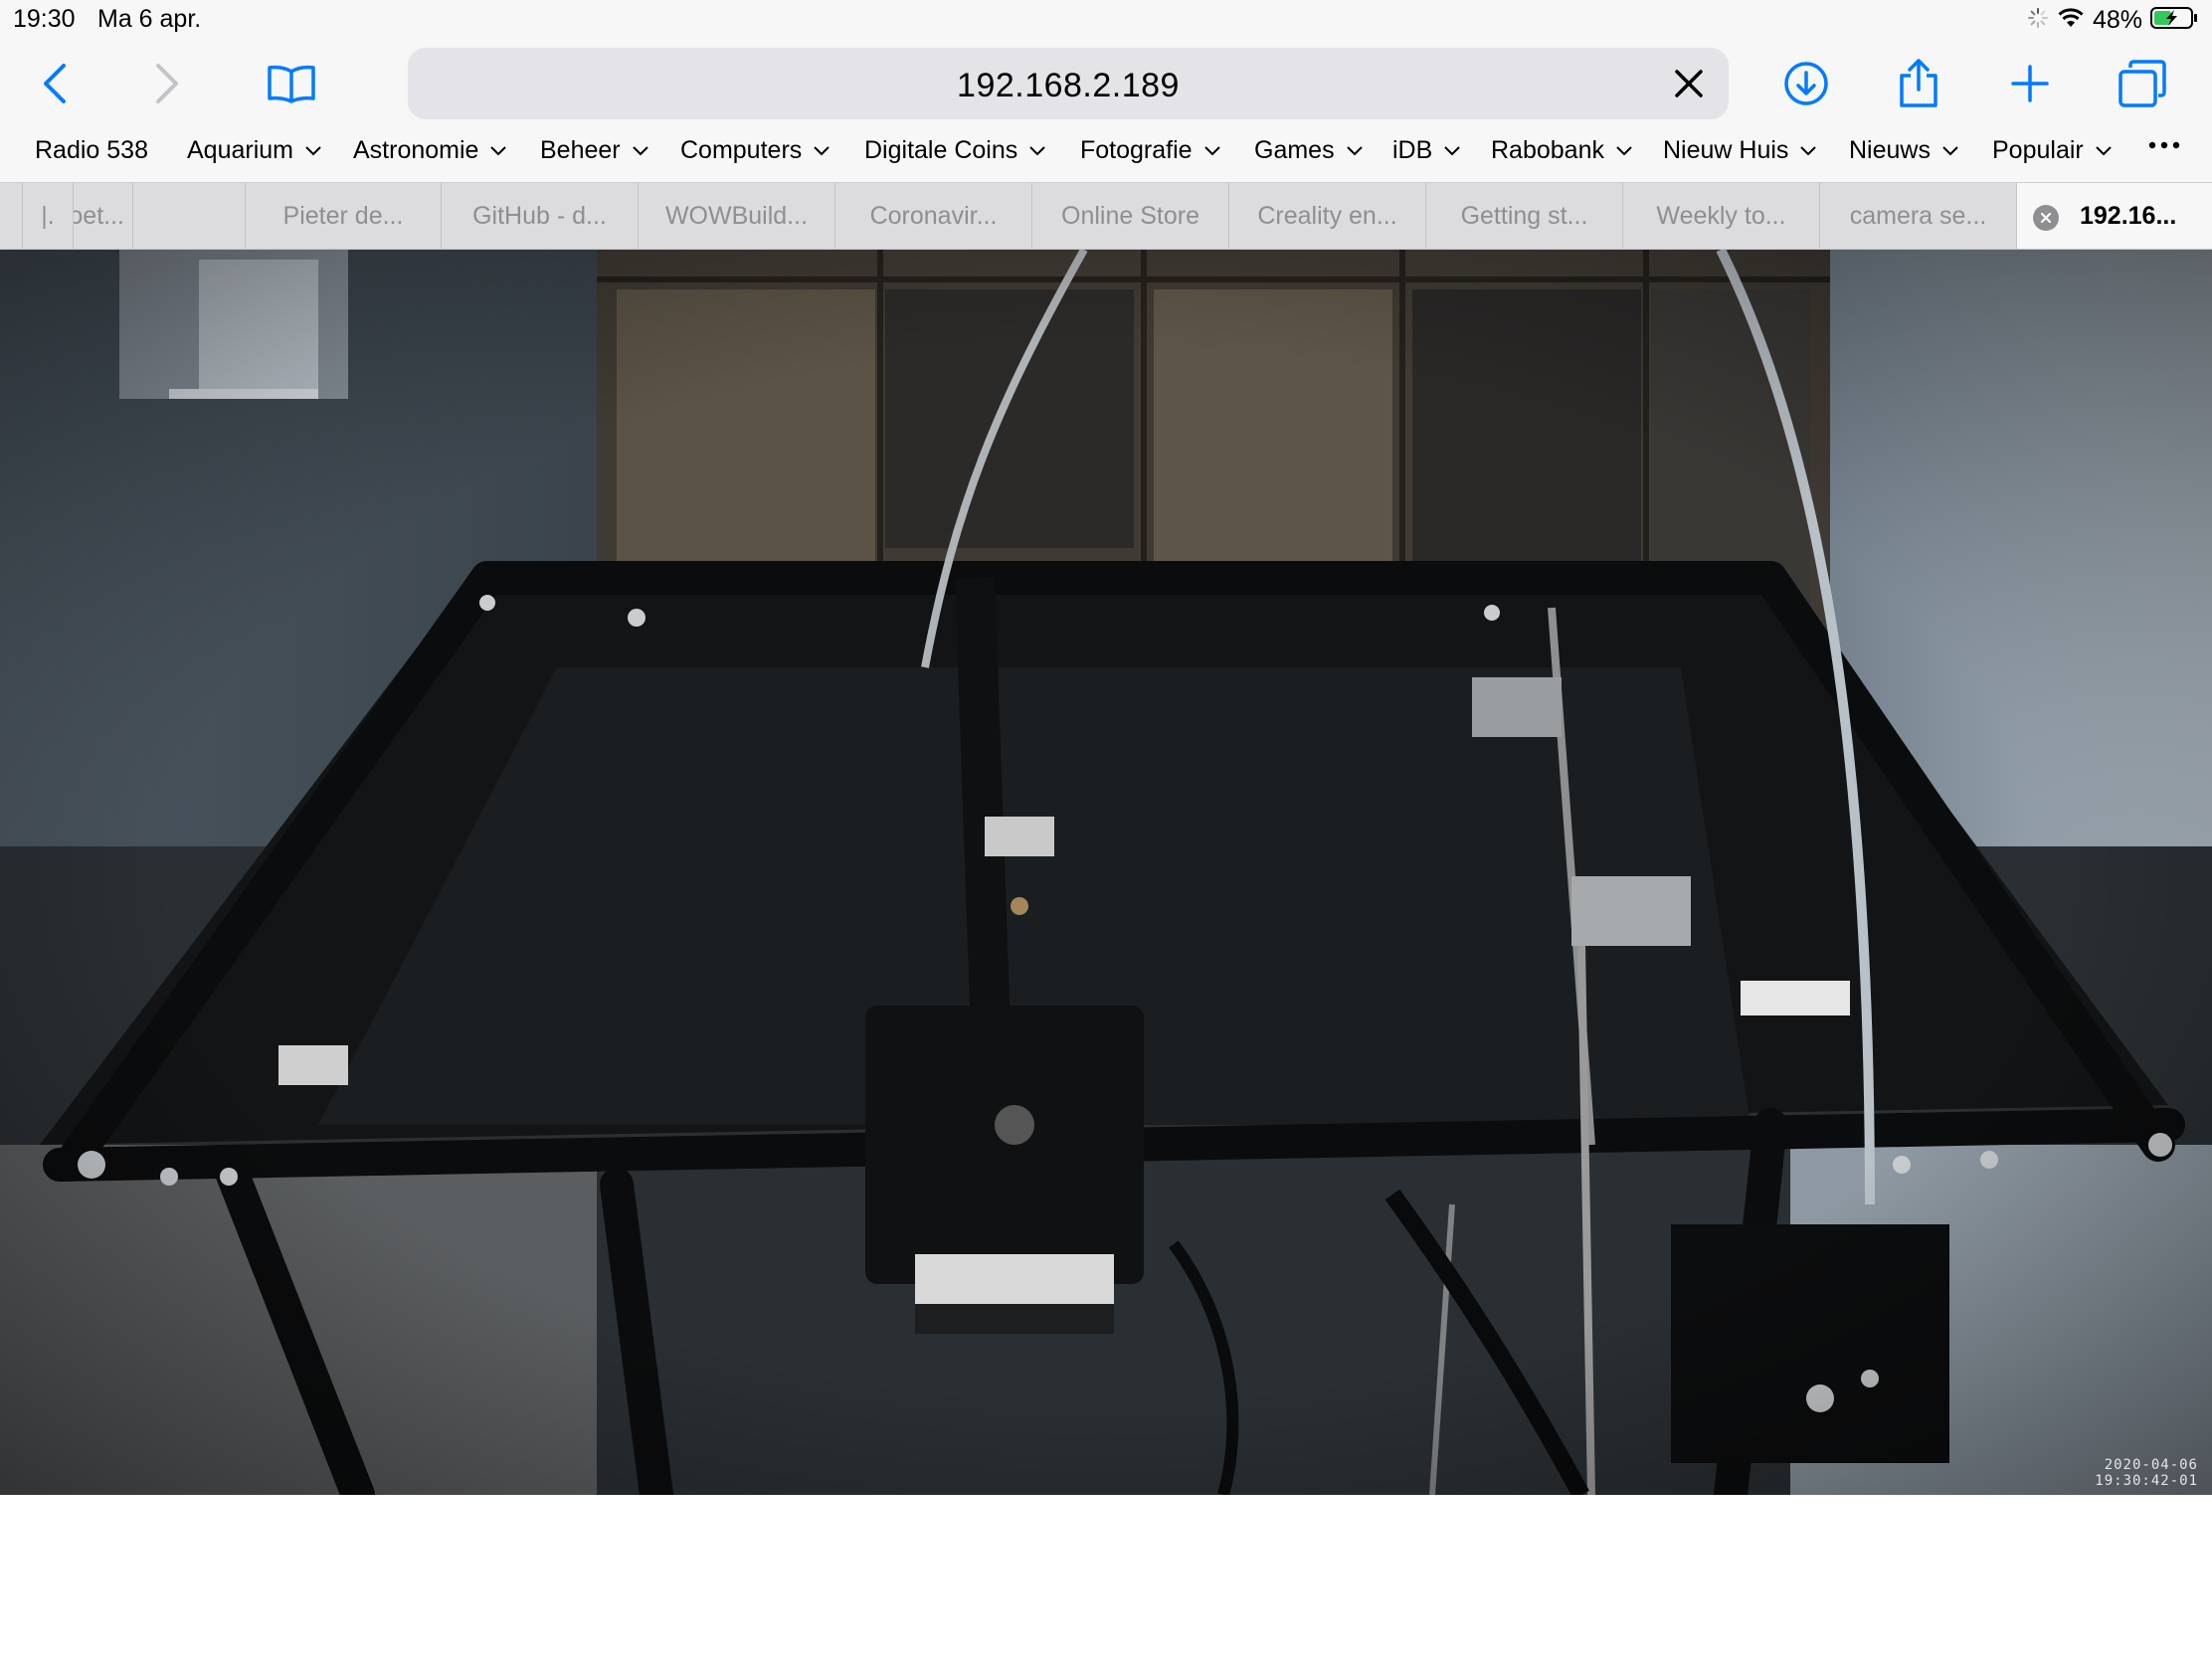  What do you see at coordinates (44, 19) in the screenshot?
I see `status-time: 19:30` at bounding box center [44, 19].